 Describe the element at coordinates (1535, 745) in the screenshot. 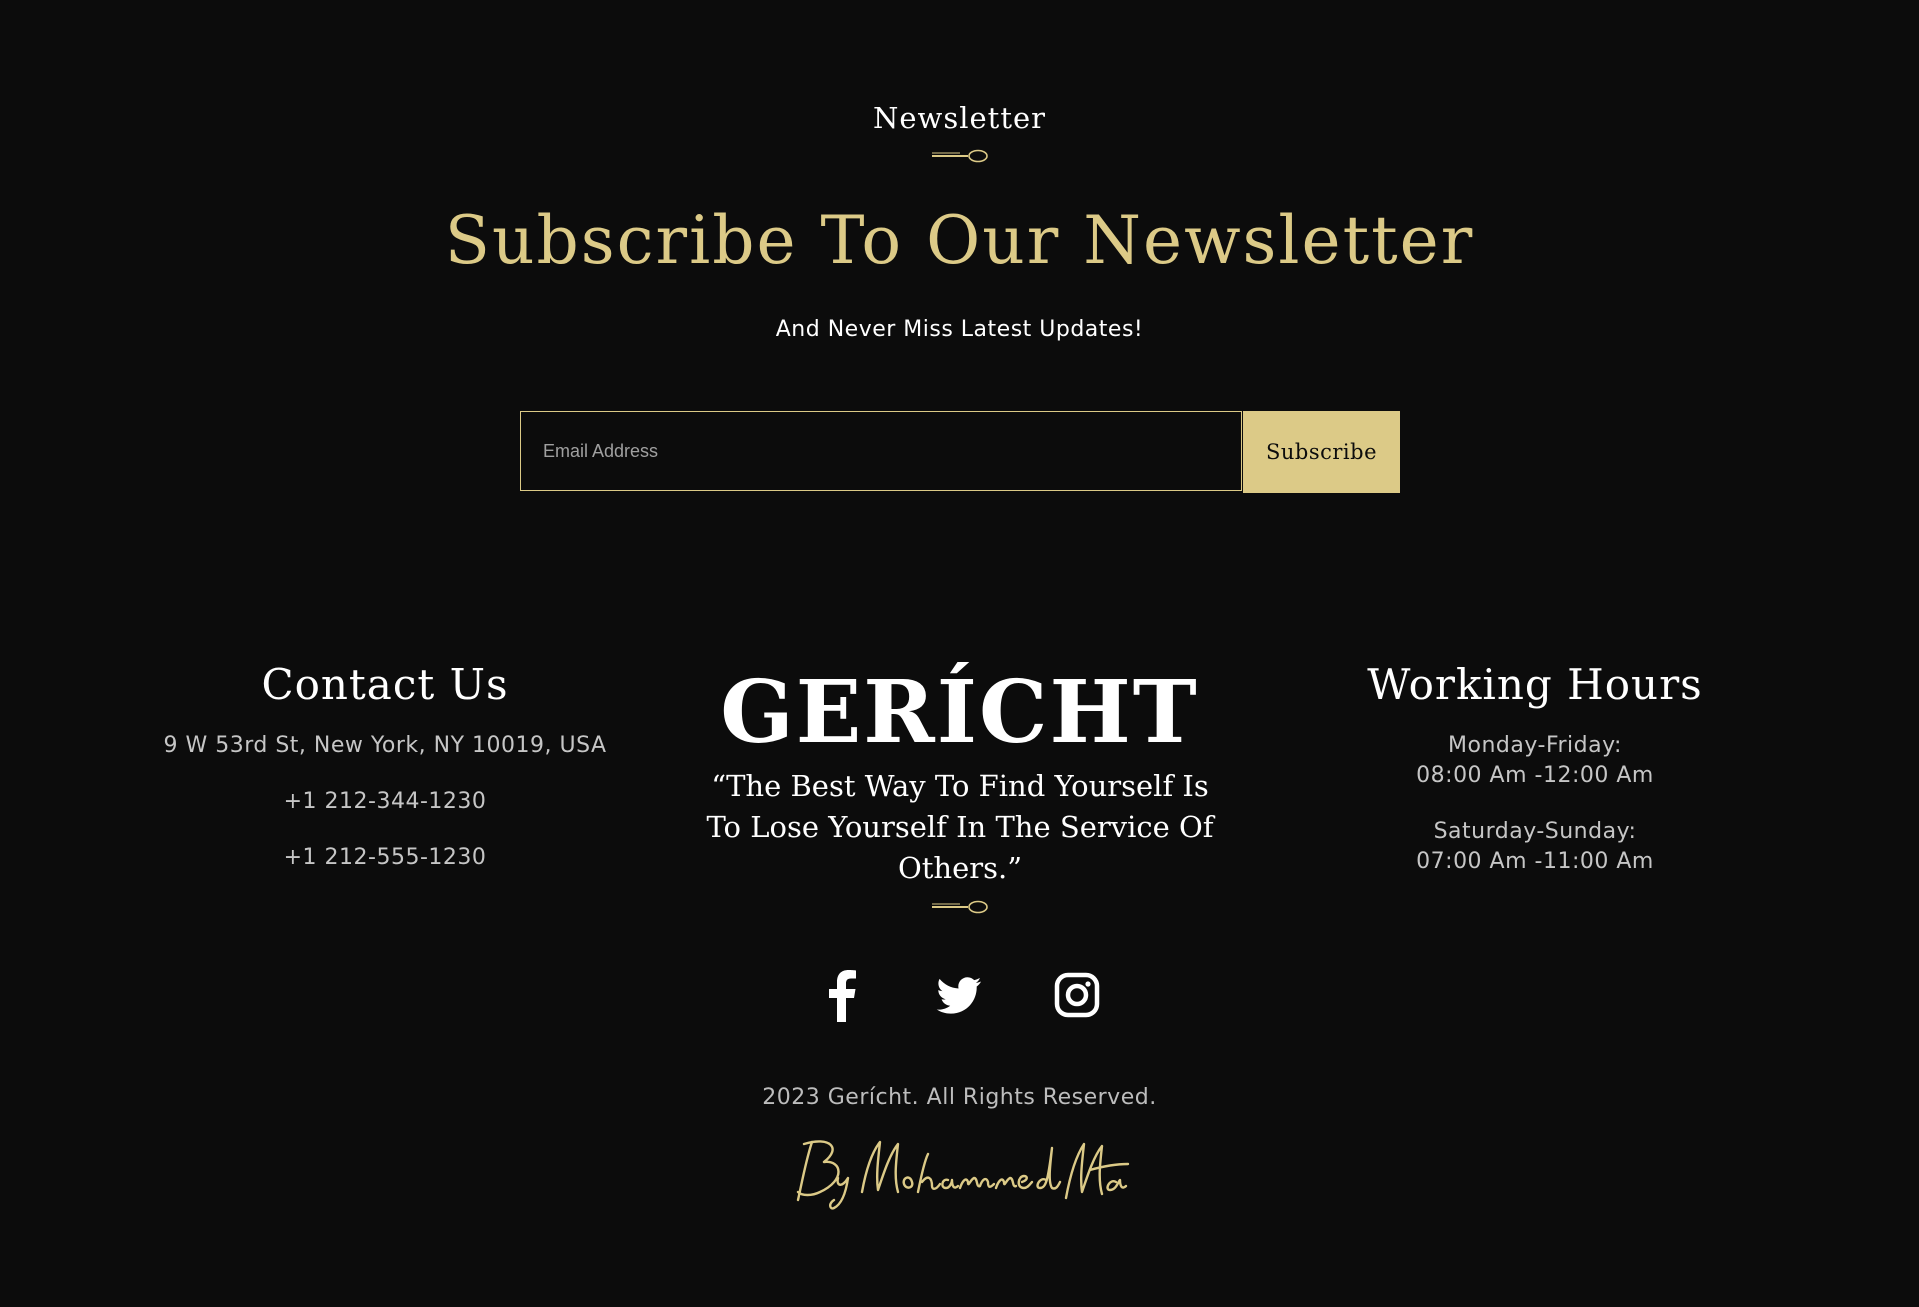

I see `weekday-label: Monday-Friday:` at that location.